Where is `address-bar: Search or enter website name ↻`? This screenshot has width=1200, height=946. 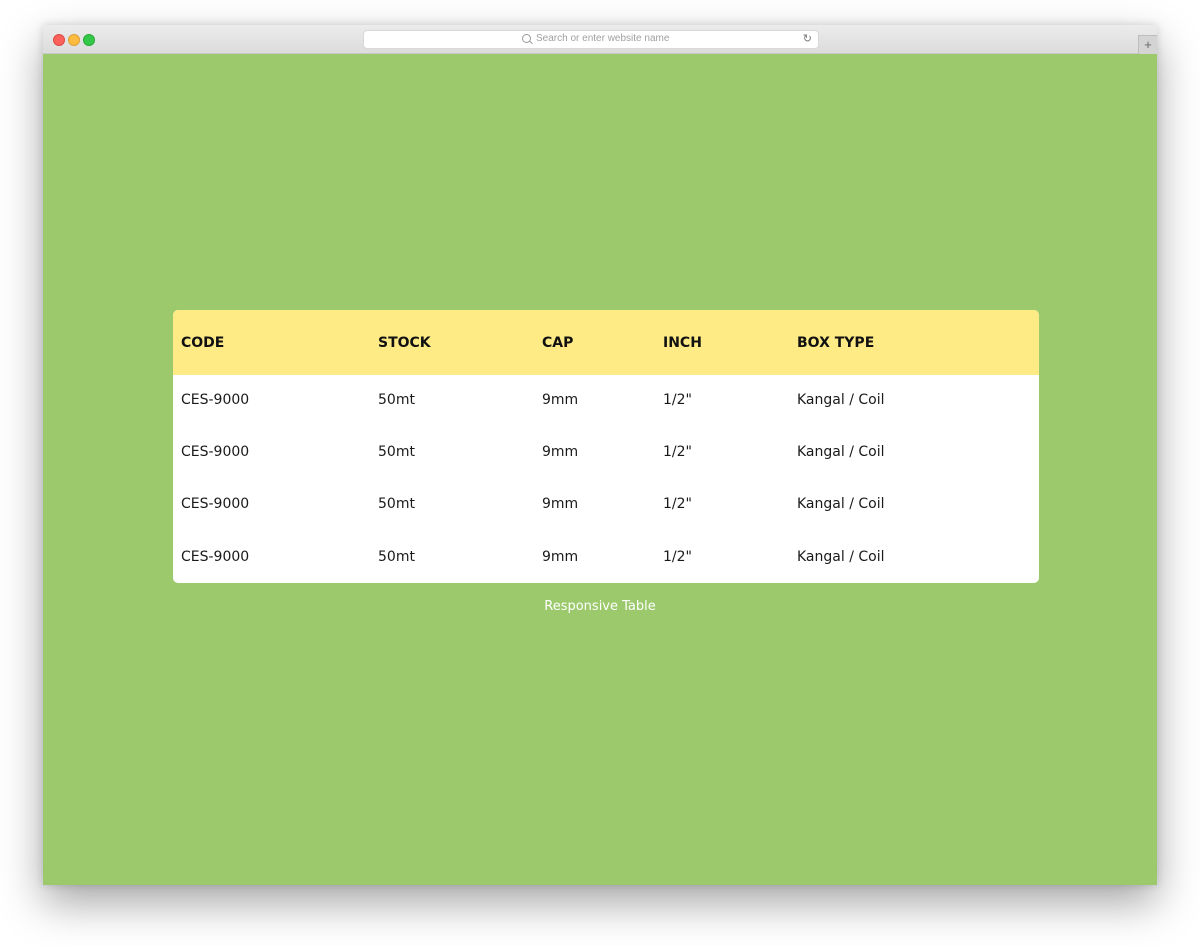
address-bar: Search or enter website name ↻ is located at coordinates (591, 39).